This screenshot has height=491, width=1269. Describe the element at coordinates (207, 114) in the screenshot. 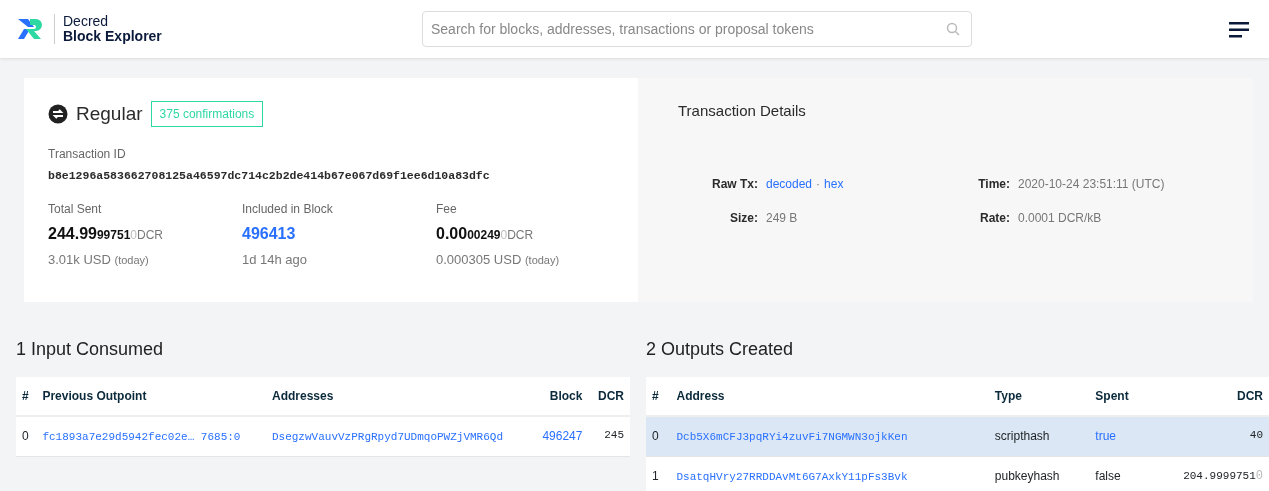

I see `confirmations-badge: 375 confirmations` at that location.